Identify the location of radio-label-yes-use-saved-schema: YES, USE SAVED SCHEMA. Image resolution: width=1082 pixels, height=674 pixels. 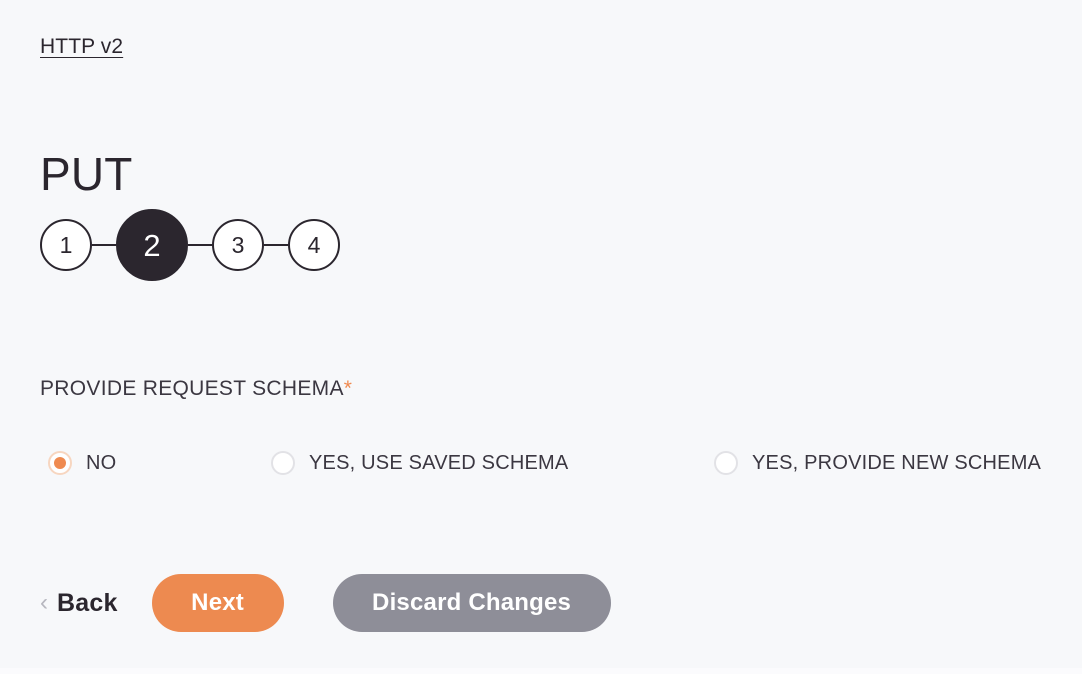
(439, 463).